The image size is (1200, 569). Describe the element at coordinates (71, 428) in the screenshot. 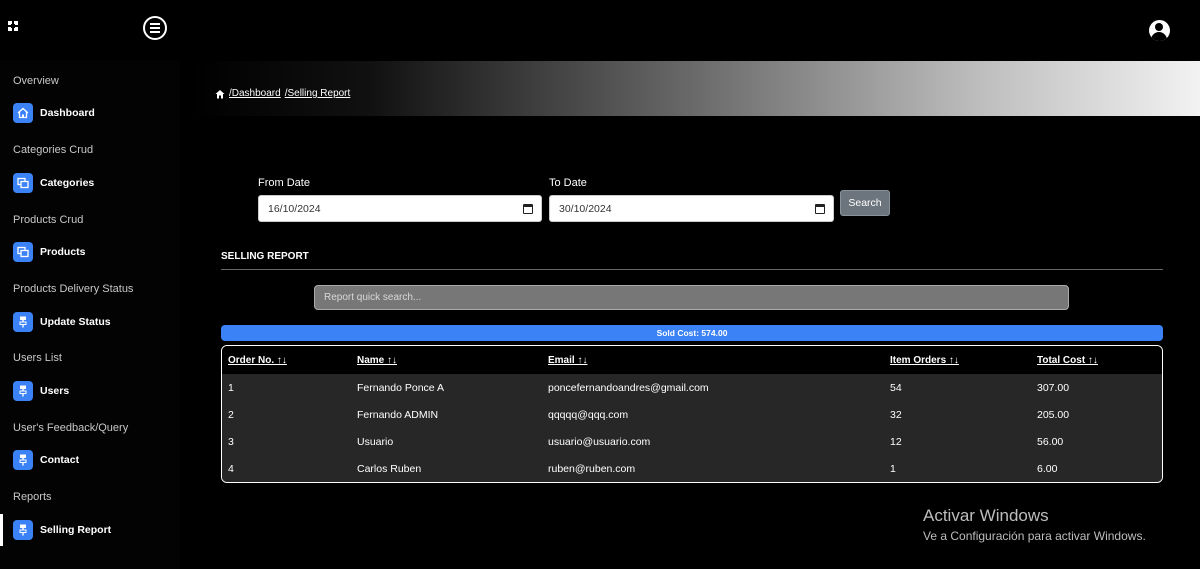

I see `sidebar-section-feedback: User's Feedback/Query` at that location.